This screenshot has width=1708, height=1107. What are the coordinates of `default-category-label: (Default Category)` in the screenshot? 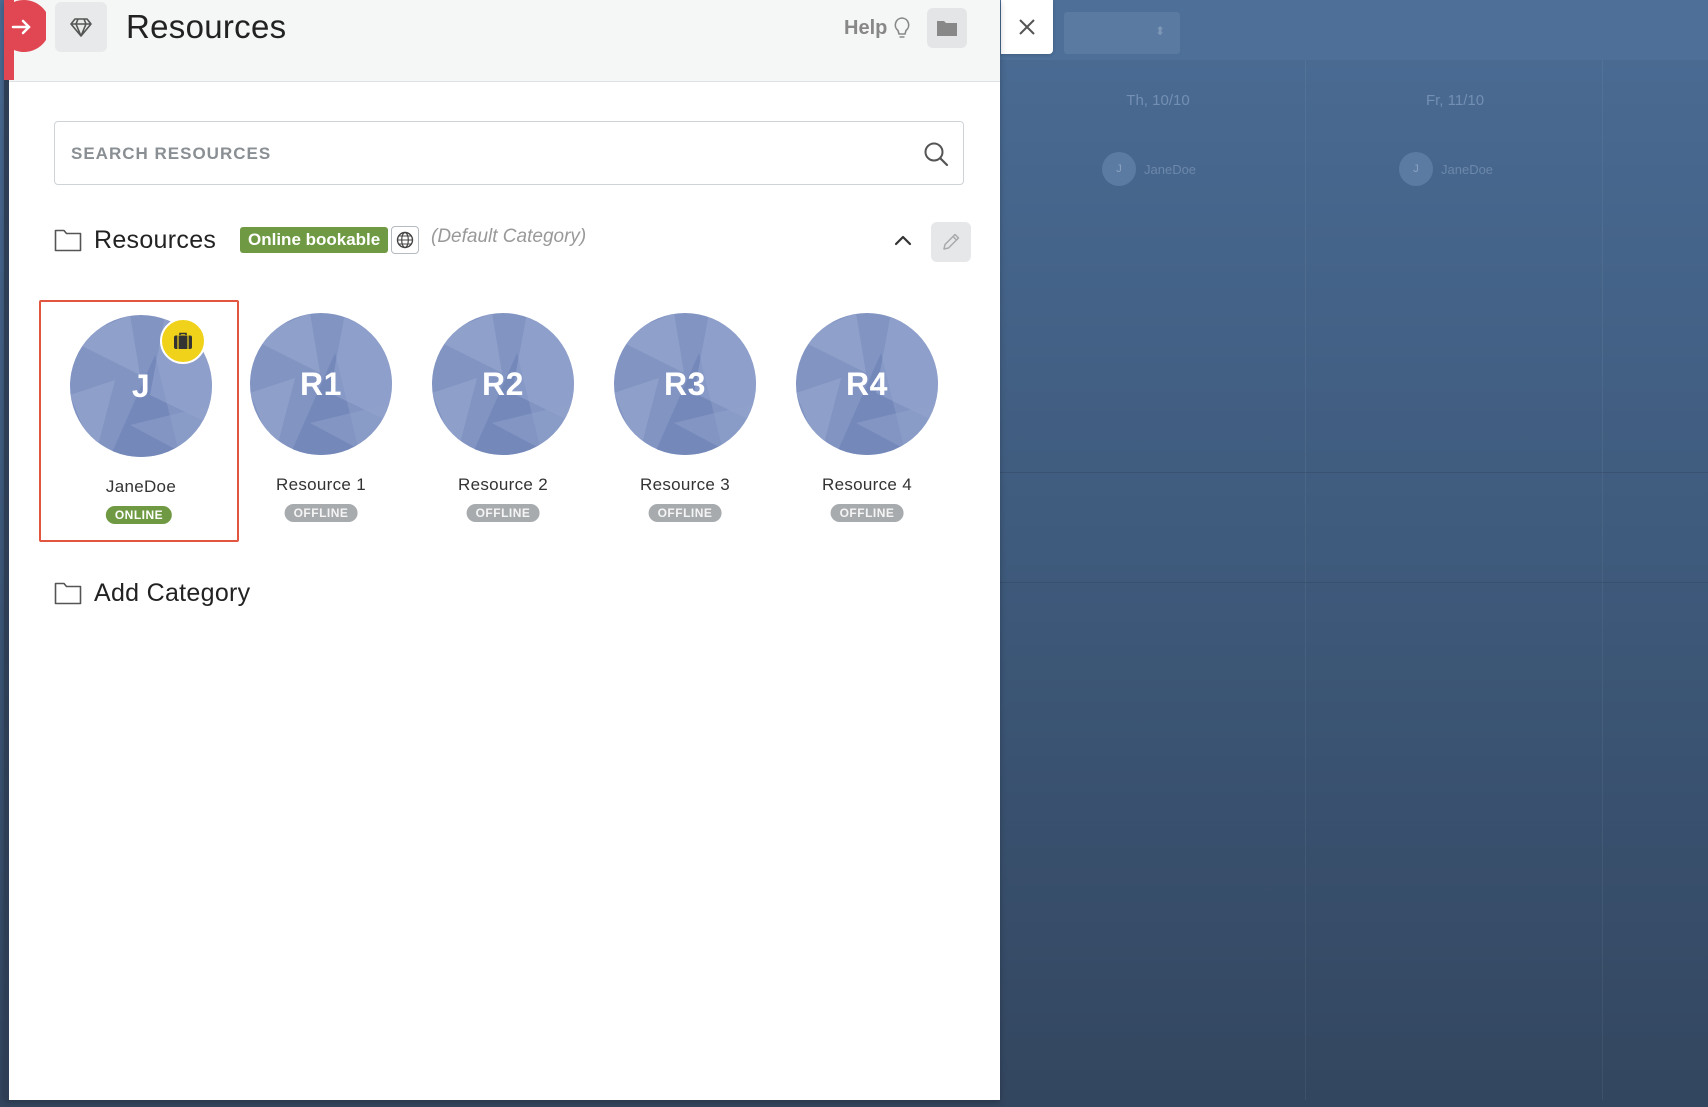 It's located at (509, 236).